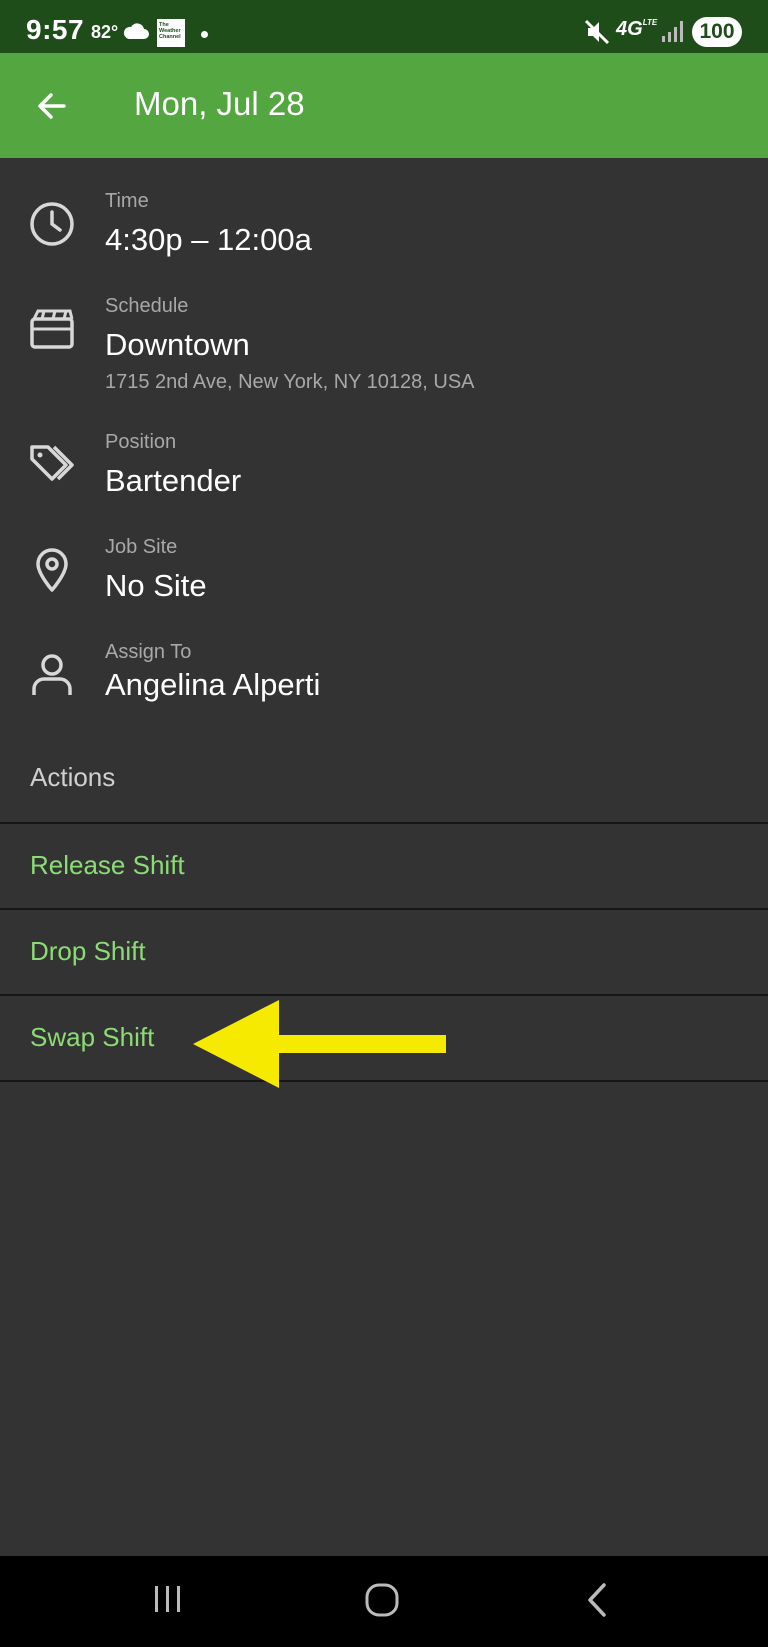 The image size is (768, 1647). Describe the element at coordinates (52, 224) in the screenshot. I see `clock-icon` at that location.